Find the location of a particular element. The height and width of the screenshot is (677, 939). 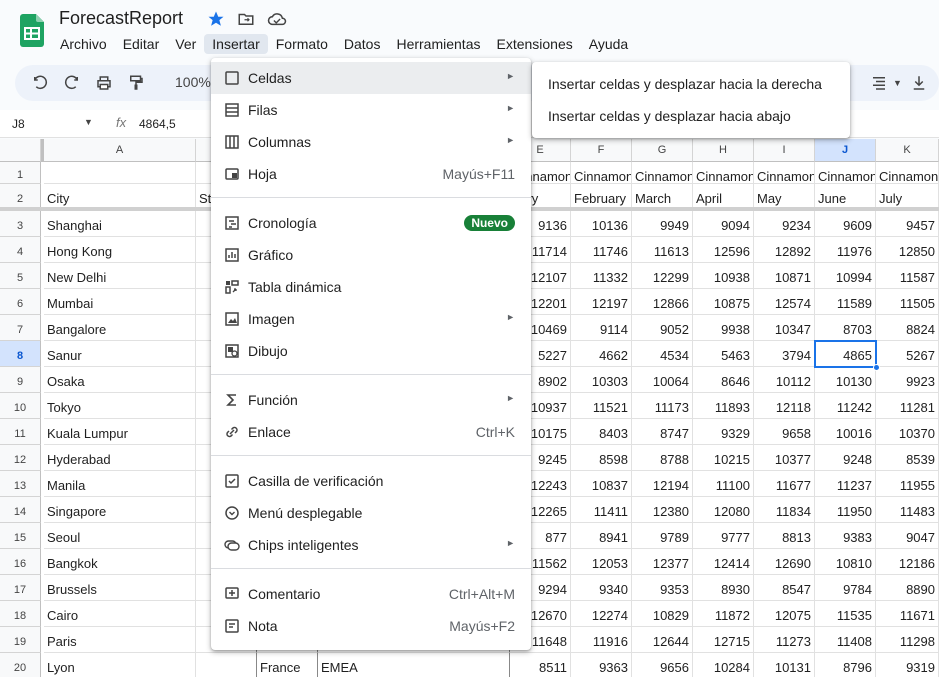

cell-value: 11521 is located at coordinates (601, 406).